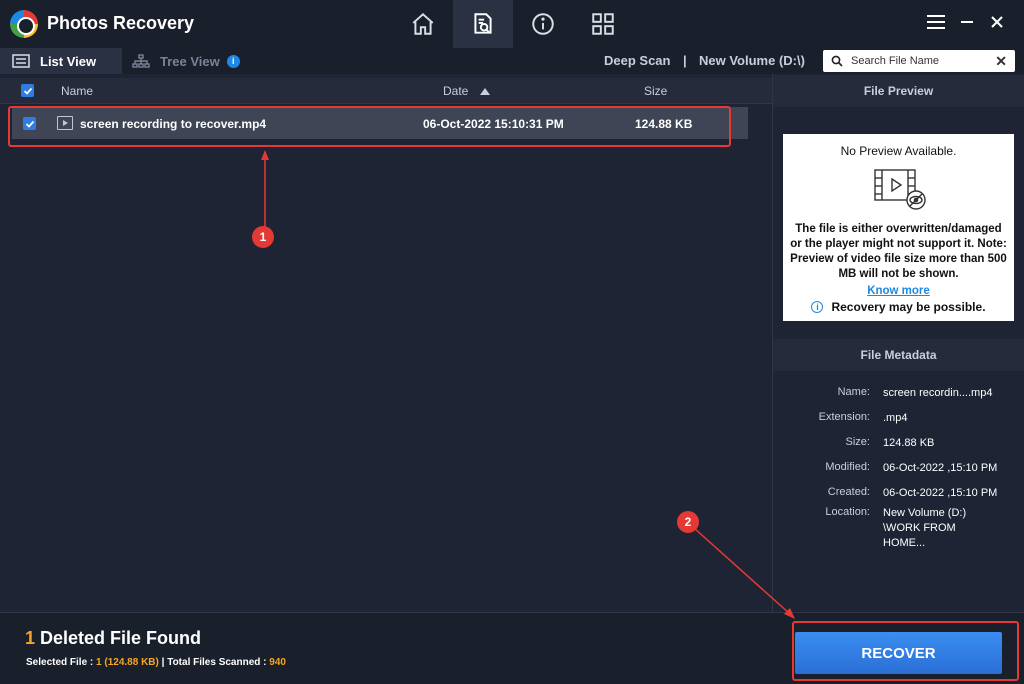 This screenshot has width=1024, height=684. I want to click on home-tab, so click(423, 24).